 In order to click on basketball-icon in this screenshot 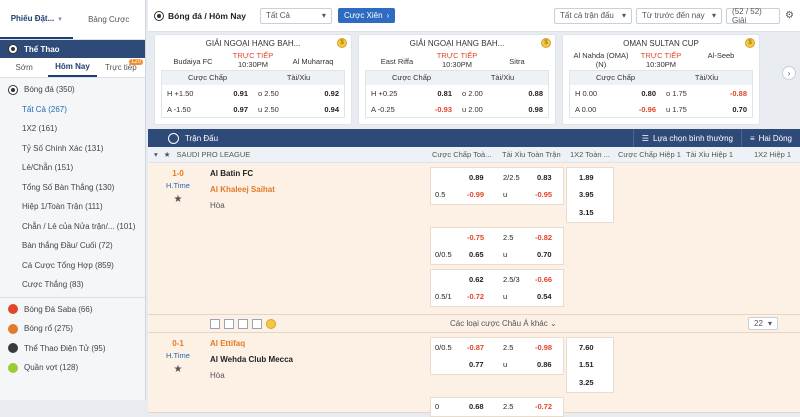, I will do `click(13, 328)`.